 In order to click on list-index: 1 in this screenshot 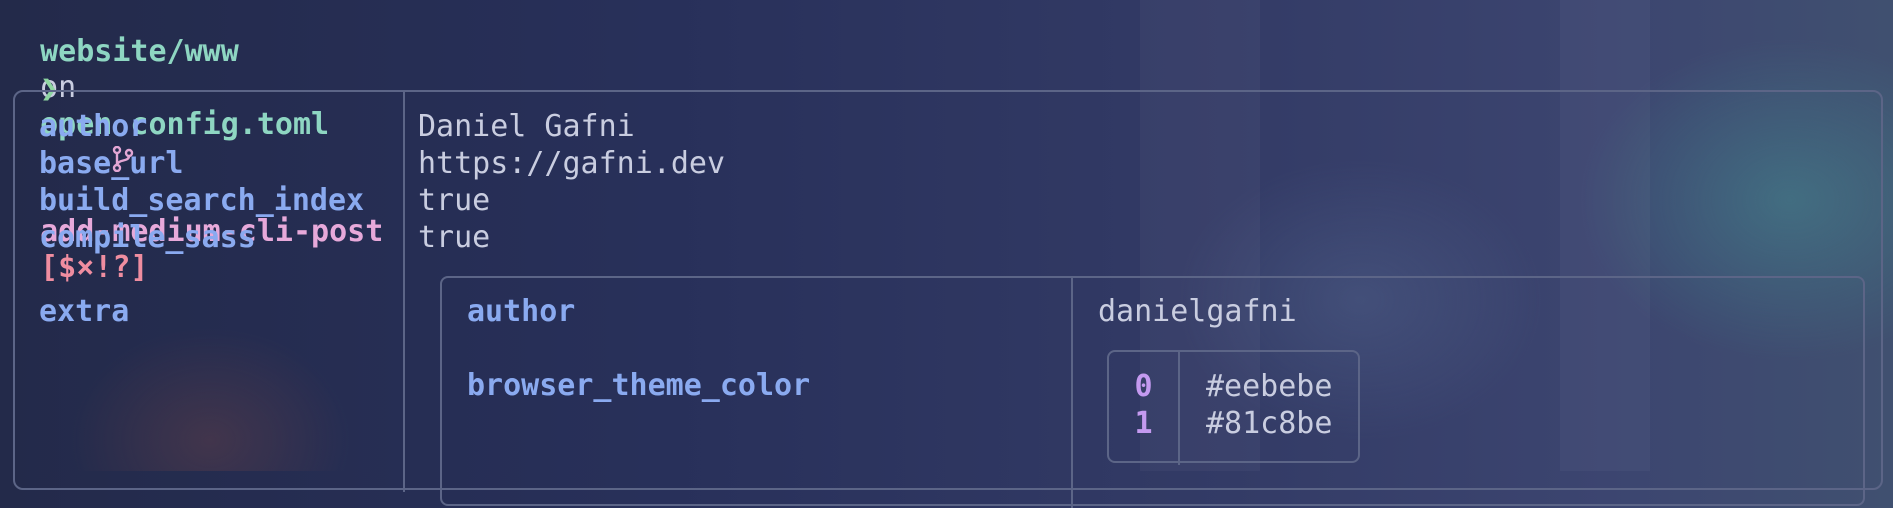, I will do `click(1143, 423)`.